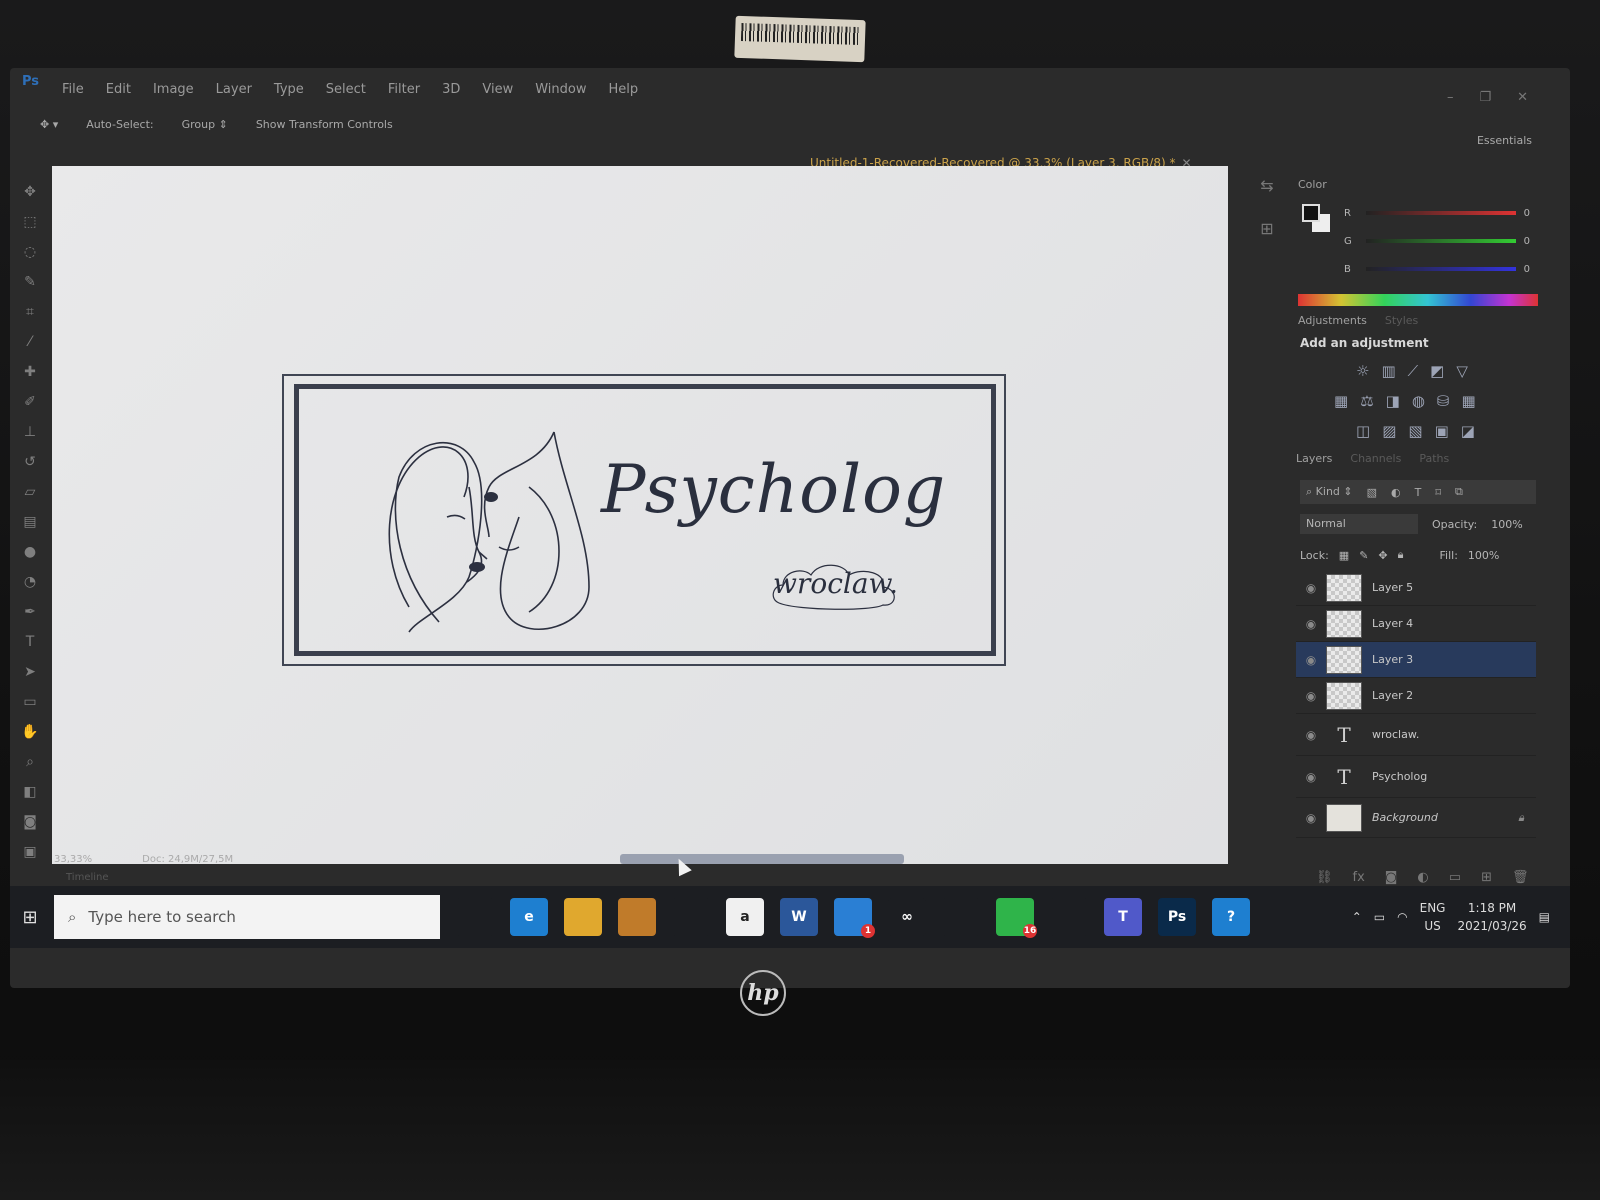 The width and height of the screenshot is (1600, 1200). Describe the element at coordinates (1314, 458) in the screenshot. I see `layers-tab: Layers` at that location.